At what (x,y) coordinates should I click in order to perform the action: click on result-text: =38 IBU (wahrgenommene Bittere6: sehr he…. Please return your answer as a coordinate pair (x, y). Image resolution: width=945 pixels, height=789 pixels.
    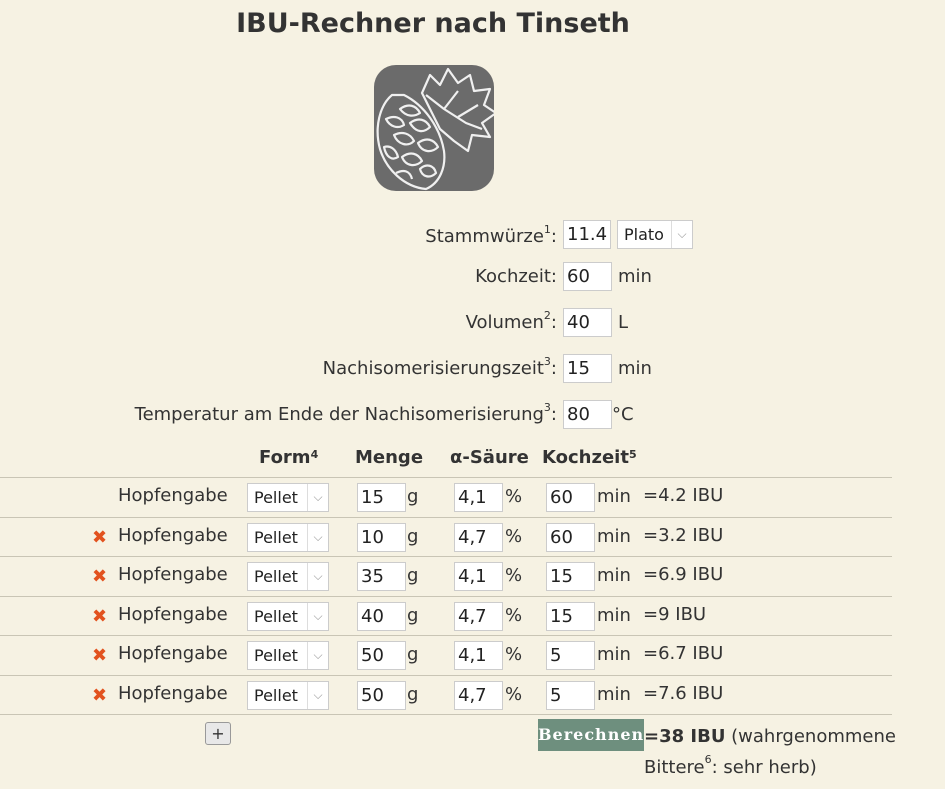
    Looking at the image, I should click on (770, 752).